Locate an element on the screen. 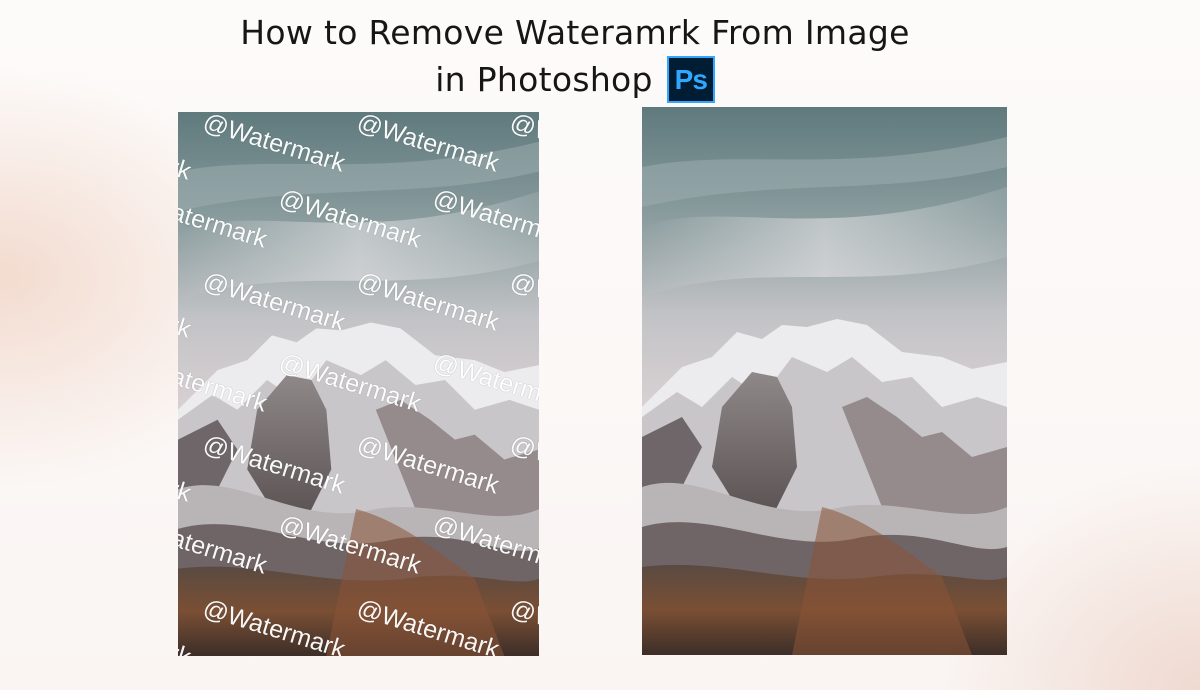 This screenshot has width=1200, height=690. title-line-2: in Photoshop is located at coordinates (544, 79).